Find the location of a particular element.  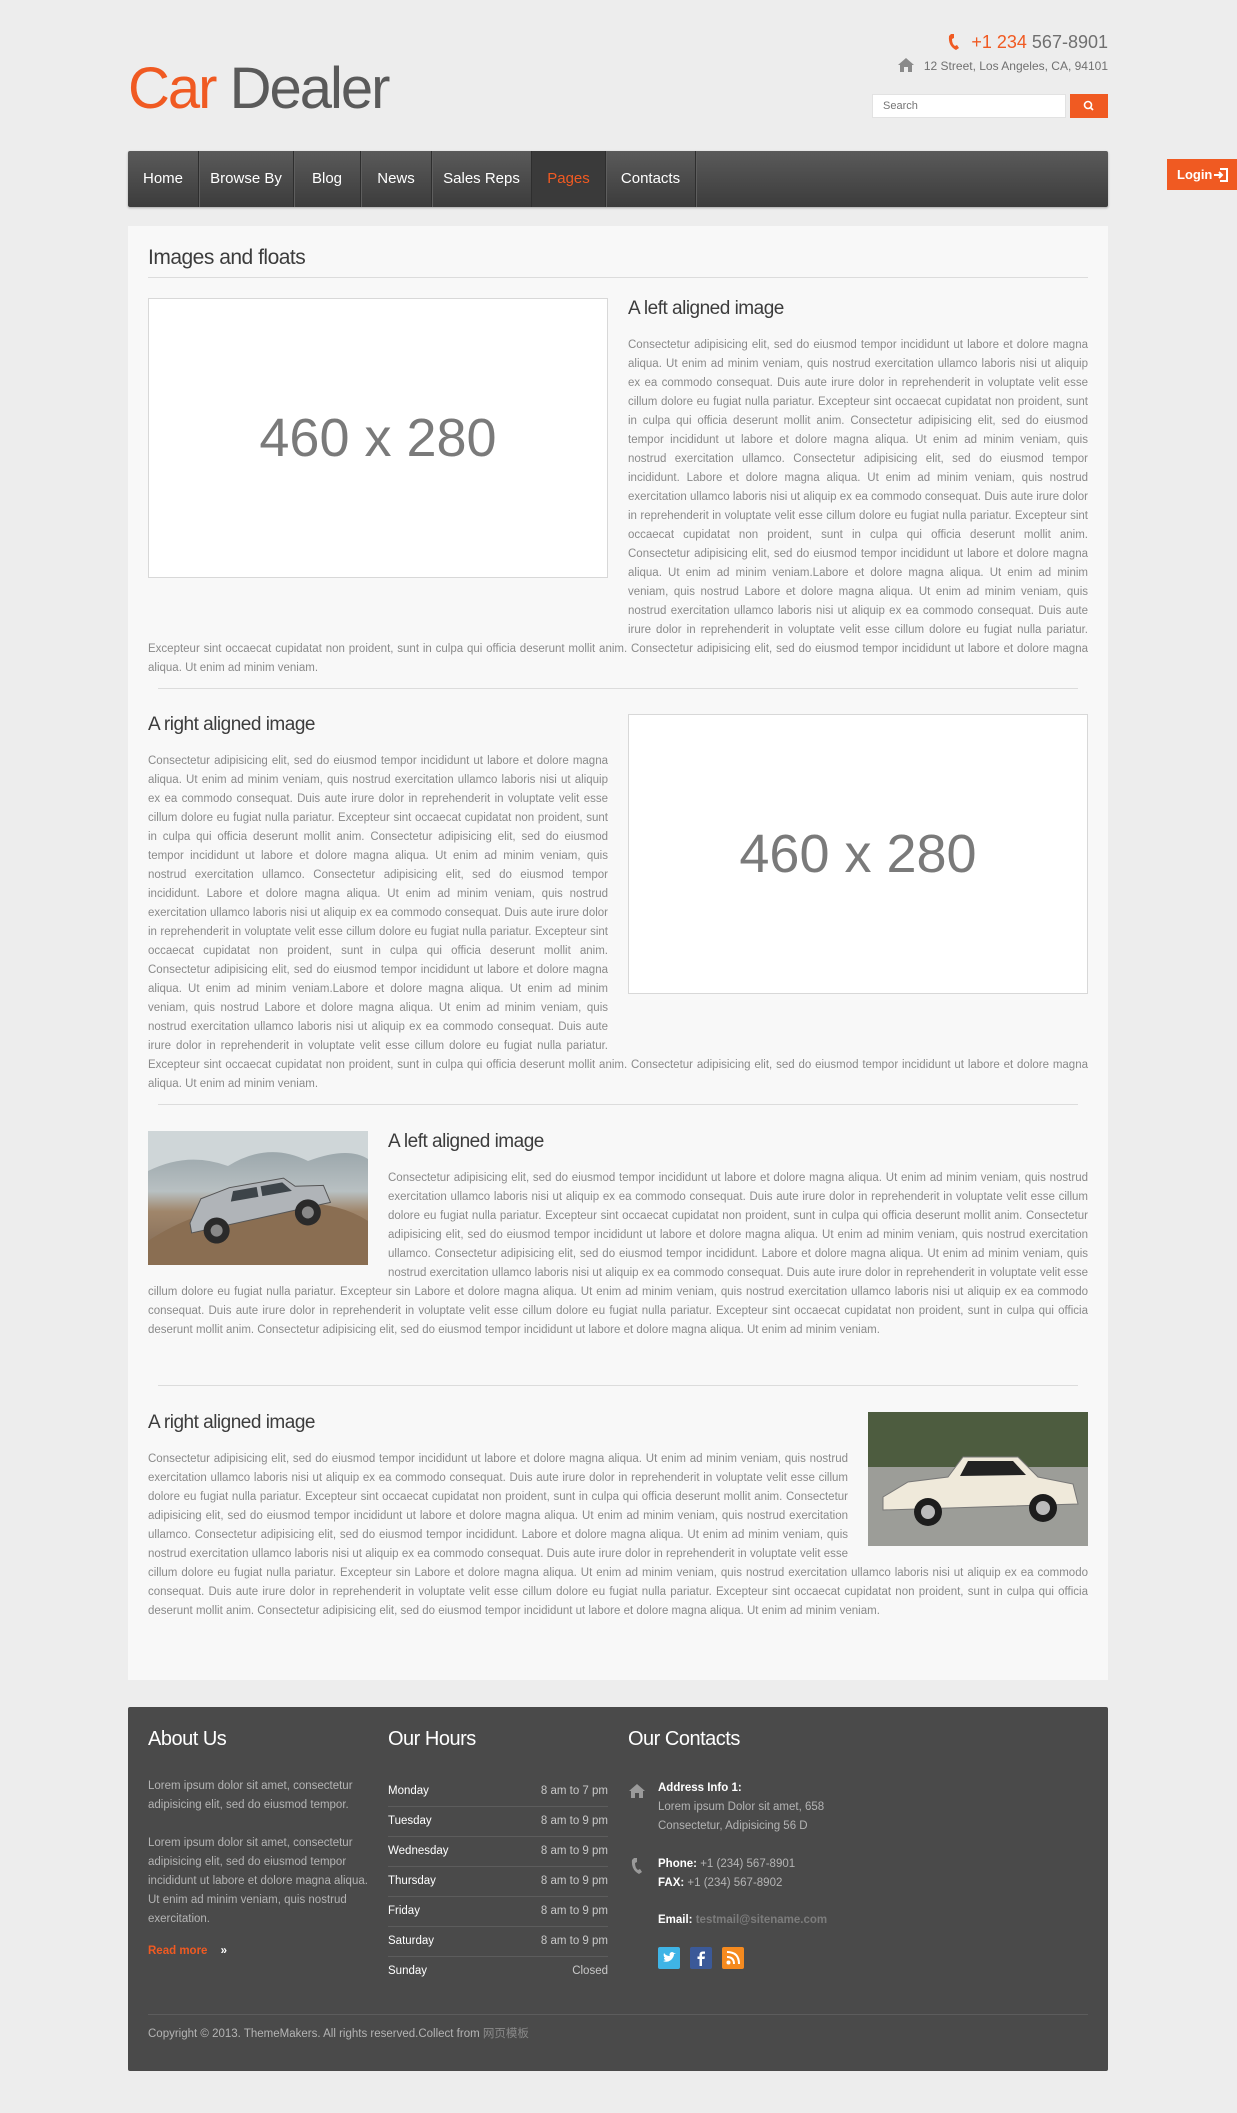

rss-icon is located at coordinates (733, 1958).